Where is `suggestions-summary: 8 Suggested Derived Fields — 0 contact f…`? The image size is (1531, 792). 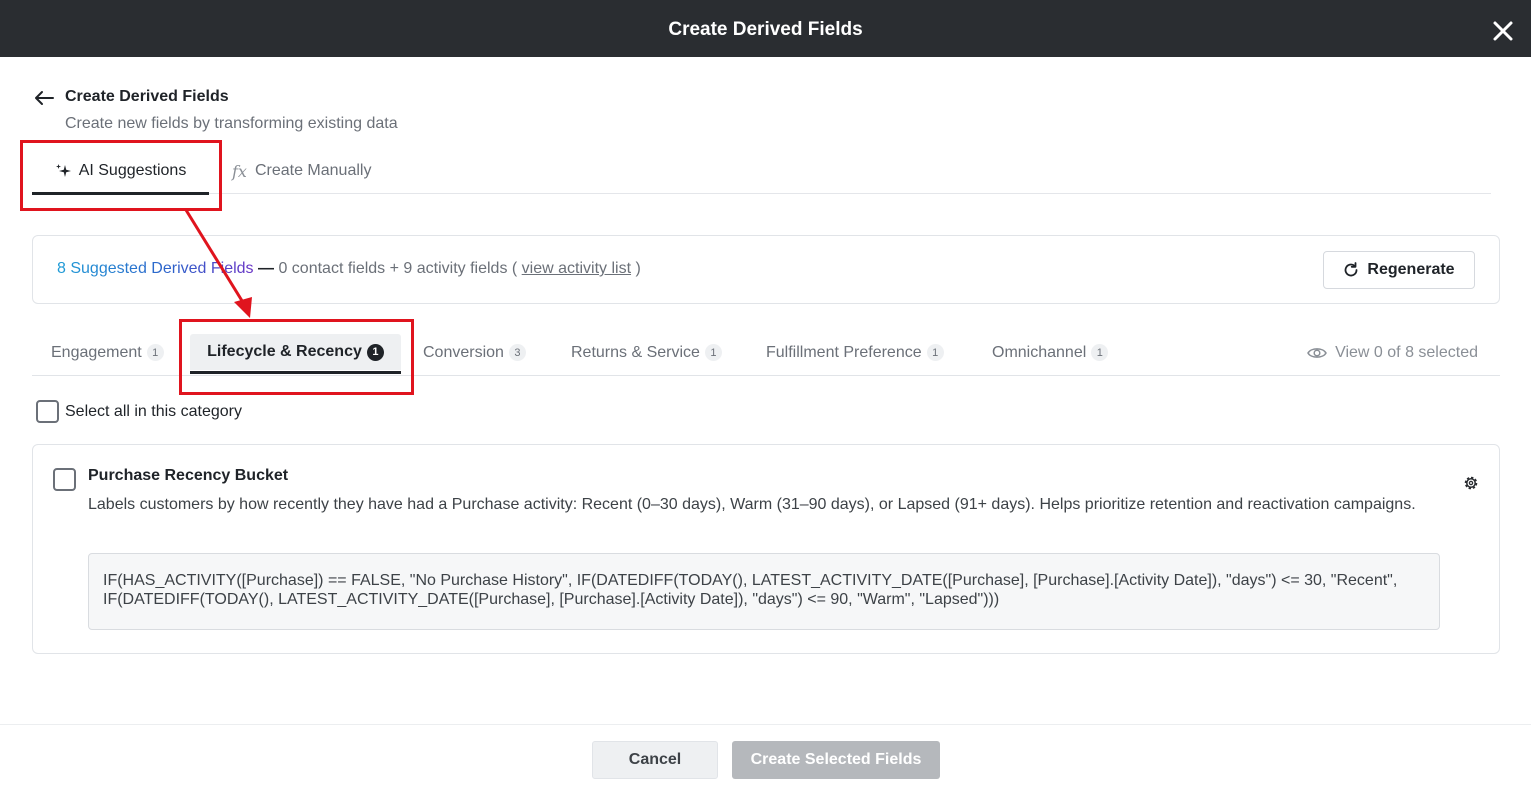
suggestions-summary: 8 Suggested Derived Fields — 0 contact f… is located at coordinates (766, 269).